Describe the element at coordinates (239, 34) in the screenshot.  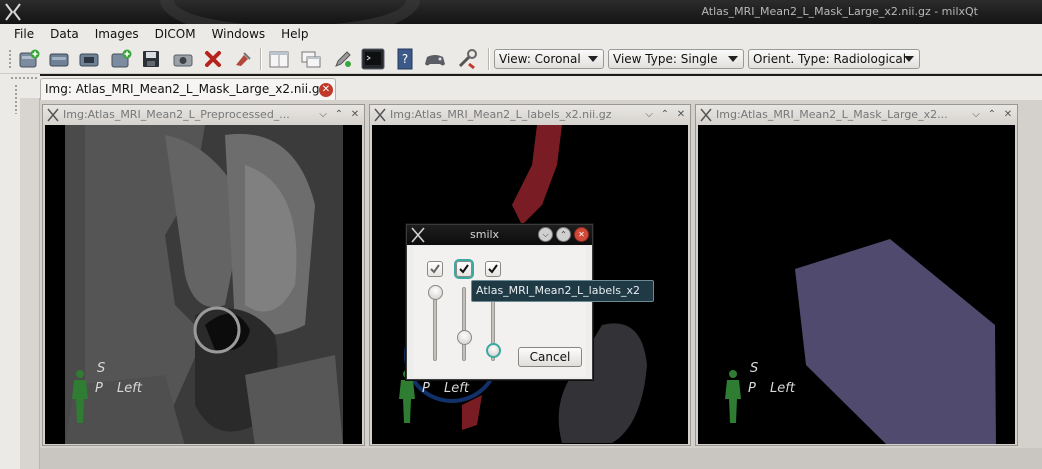
I see `menu-windows: Windows` at that location.